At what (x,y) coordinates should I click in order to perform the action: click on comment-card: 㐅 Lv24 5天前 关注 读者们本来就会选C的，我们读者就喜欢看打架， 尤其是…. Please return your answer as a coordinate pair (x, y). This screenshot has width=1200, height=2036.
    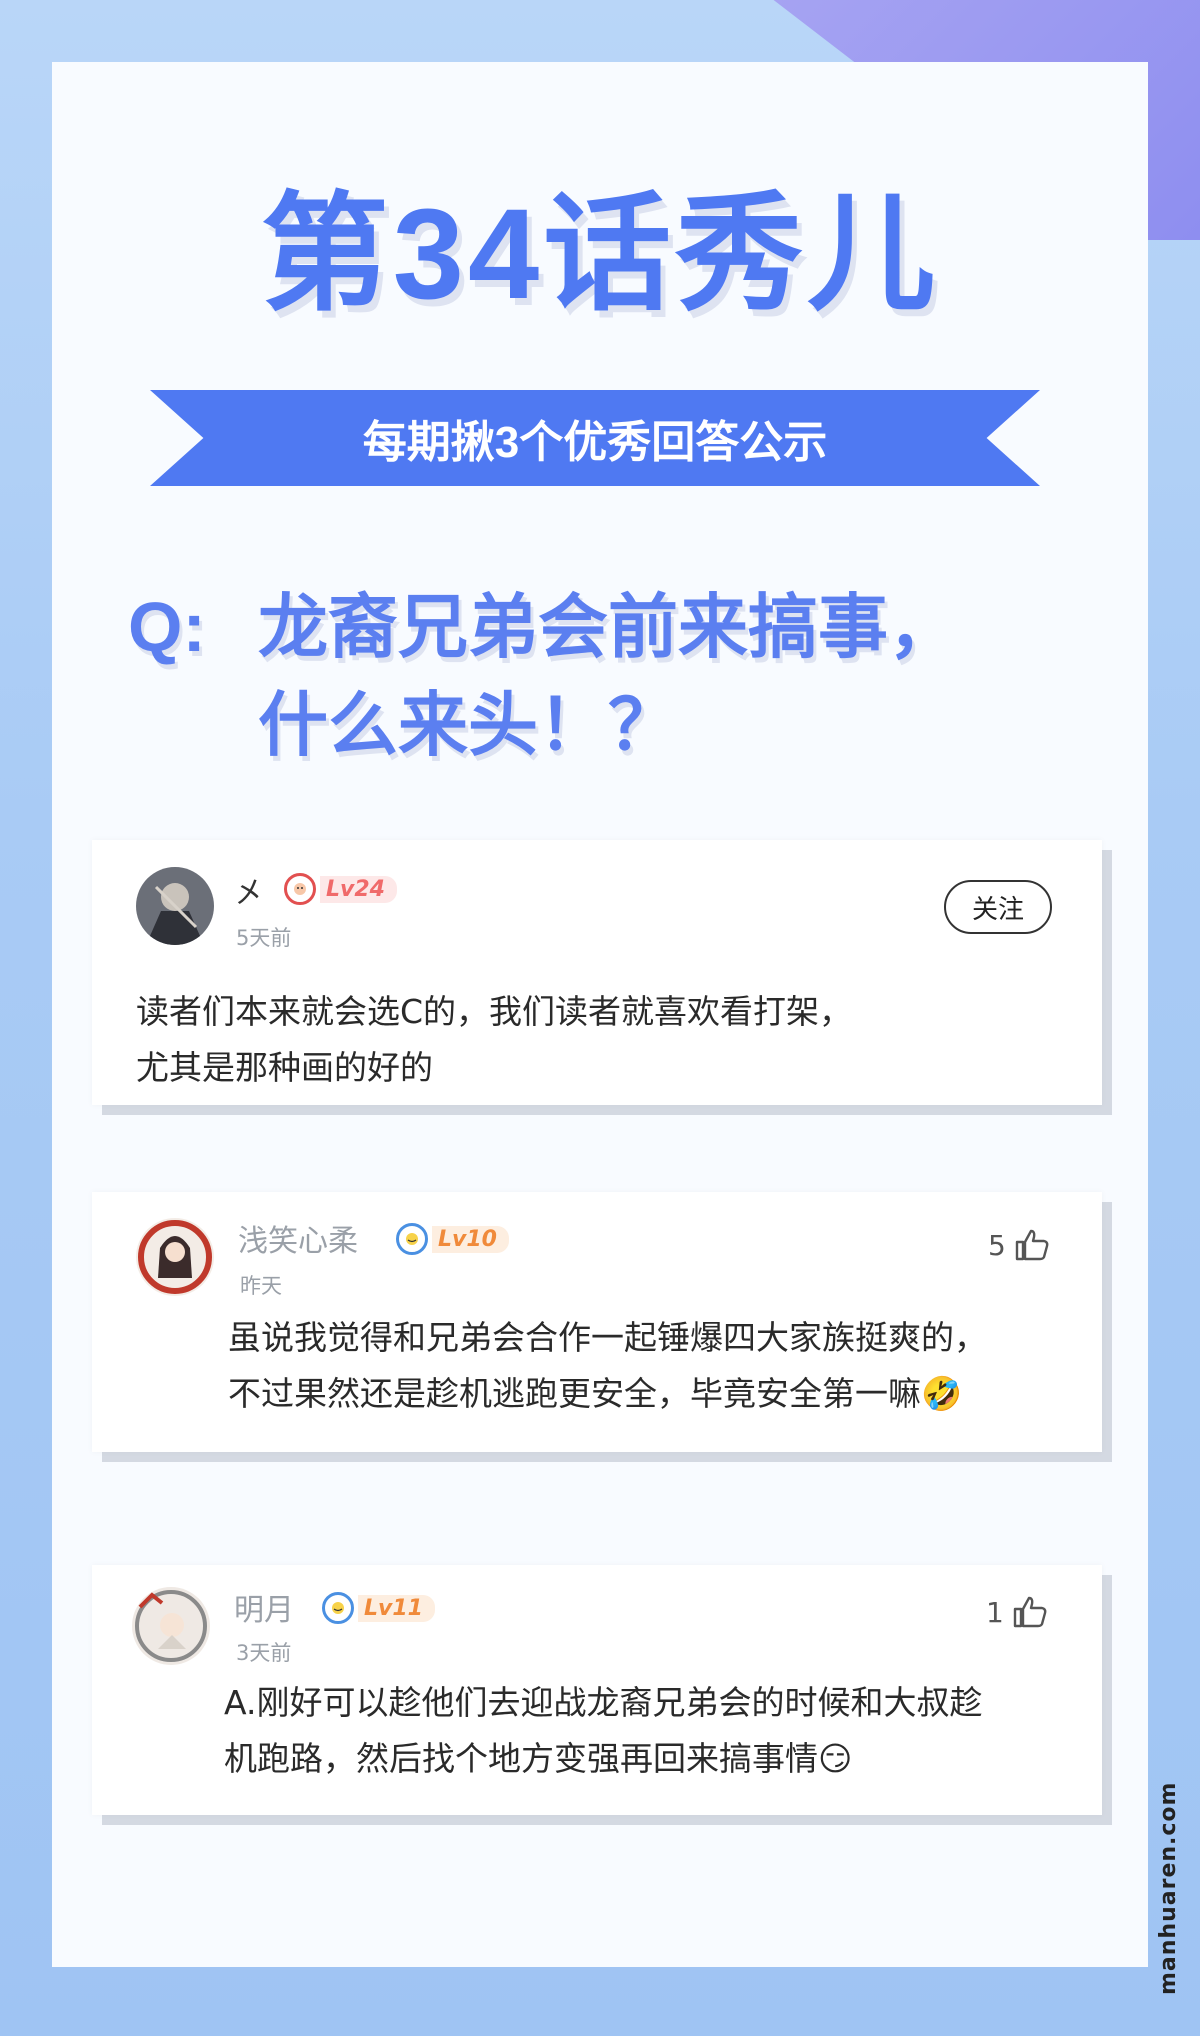
    Looking at the image, I should click on (597, 972).